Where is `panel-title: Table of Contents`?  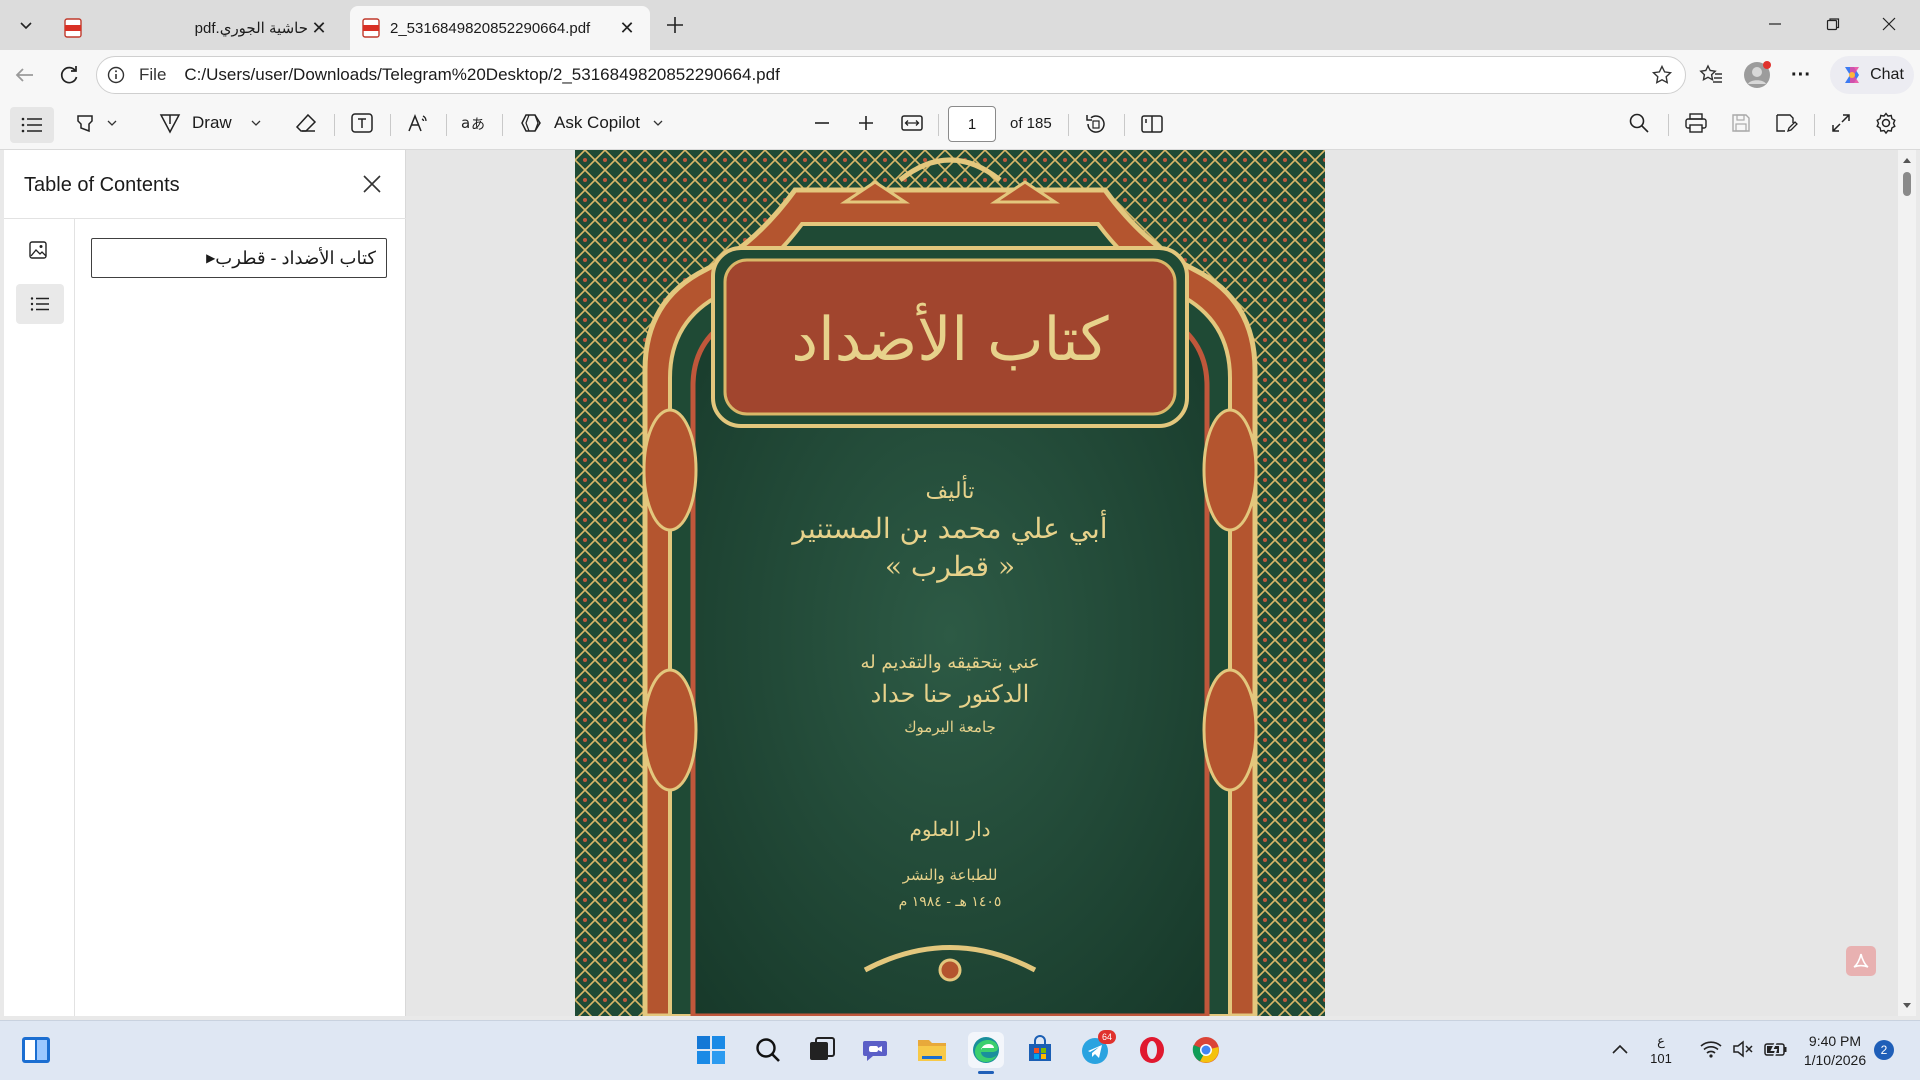 panel-title: Table of Contents is located at coordinates (102, 185).